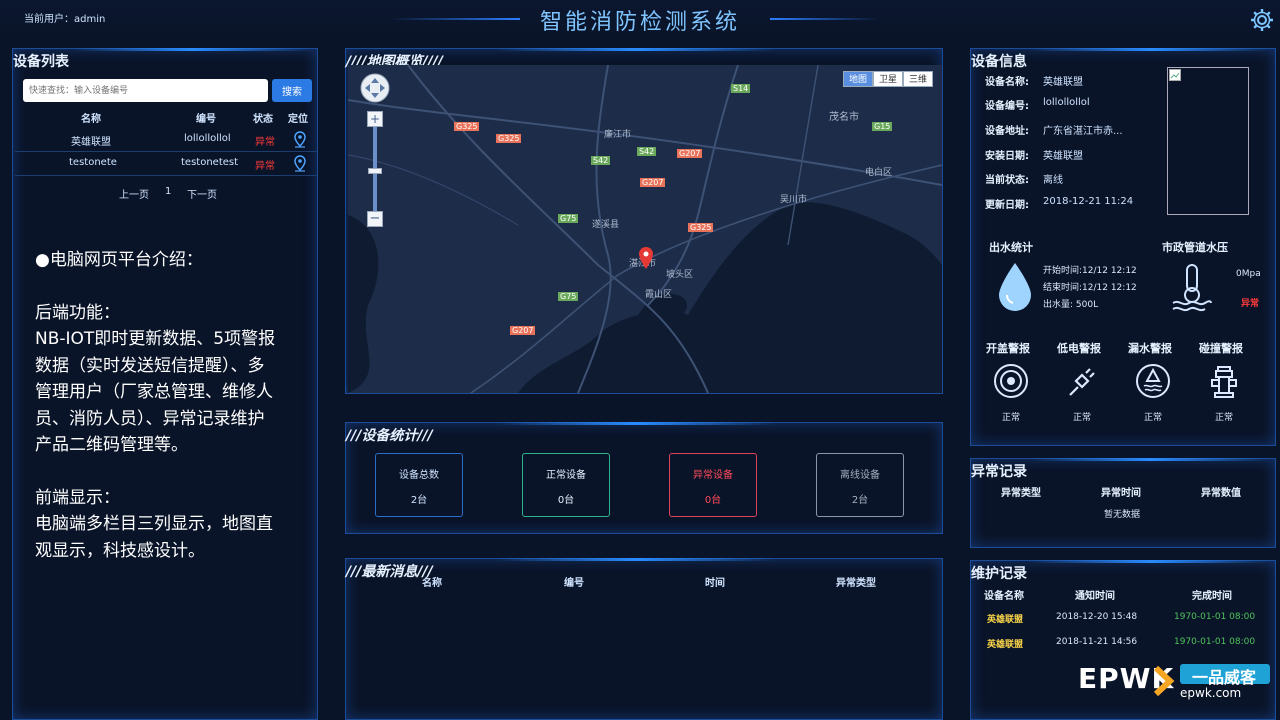 The image size is (1280, 720). Describe the element at coordinates (77, 312) in the screenshot. I see `intro-backend-title: 后端功能：` at that location.